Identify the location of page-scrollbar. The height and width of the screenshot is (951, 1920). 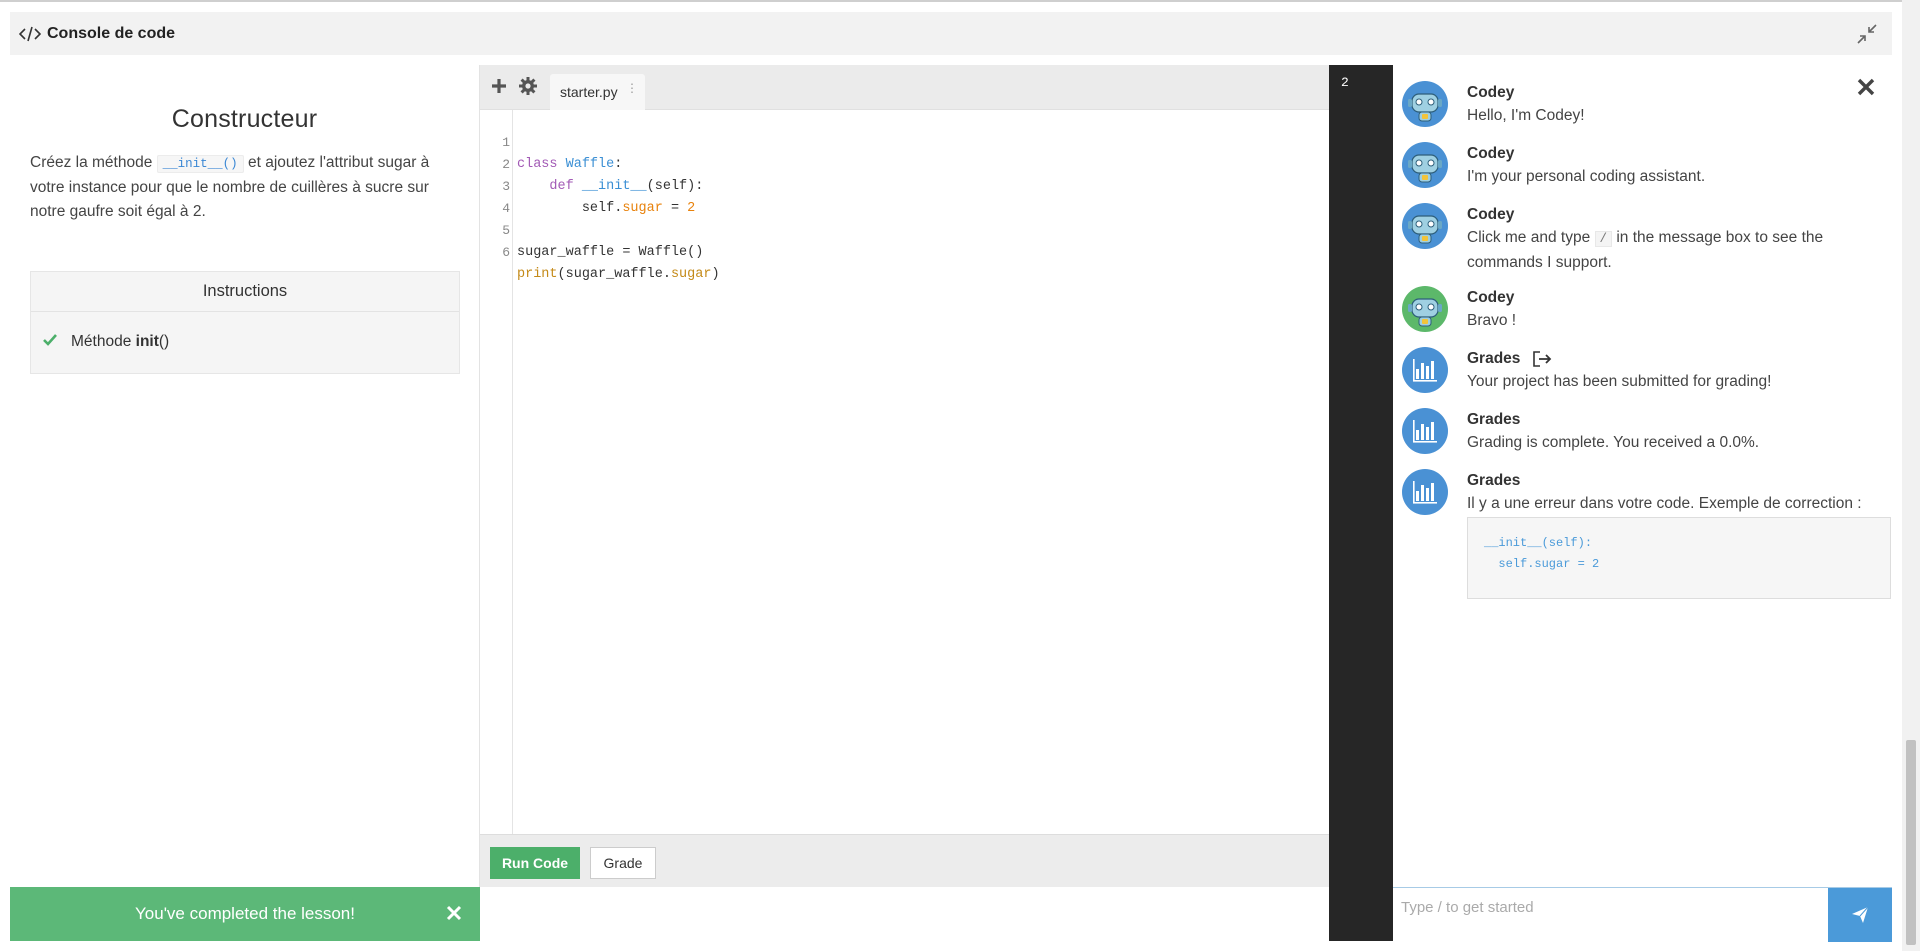
(1911, 475).